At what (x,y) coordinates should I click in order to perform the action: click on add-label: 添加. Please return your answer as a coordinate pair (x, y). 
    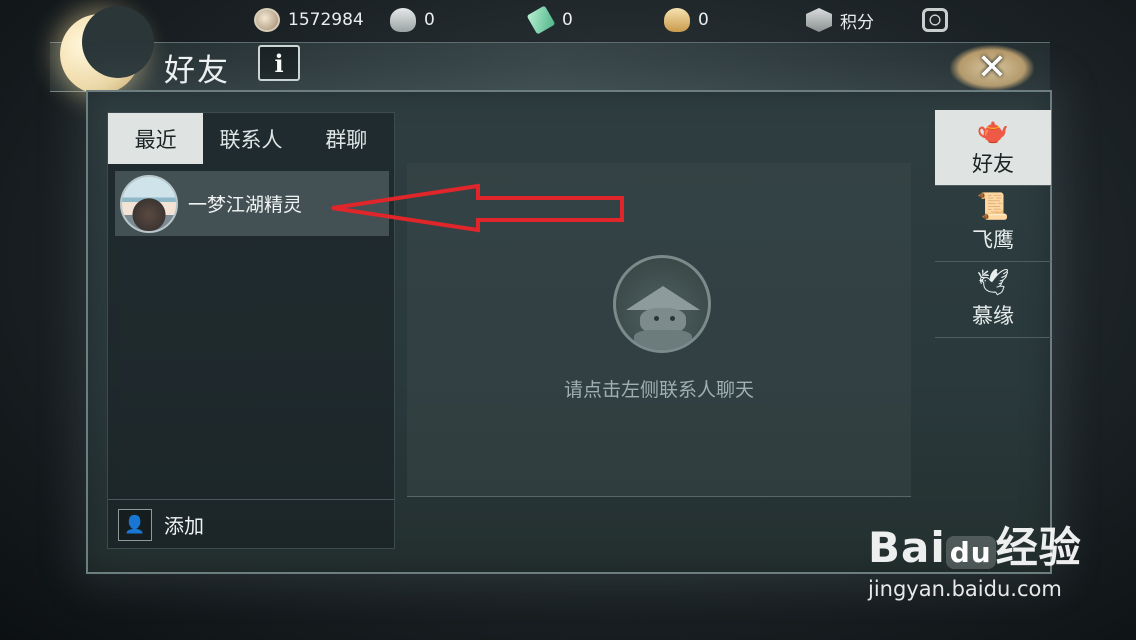
    Looking at the image, I should click on (184, 526).